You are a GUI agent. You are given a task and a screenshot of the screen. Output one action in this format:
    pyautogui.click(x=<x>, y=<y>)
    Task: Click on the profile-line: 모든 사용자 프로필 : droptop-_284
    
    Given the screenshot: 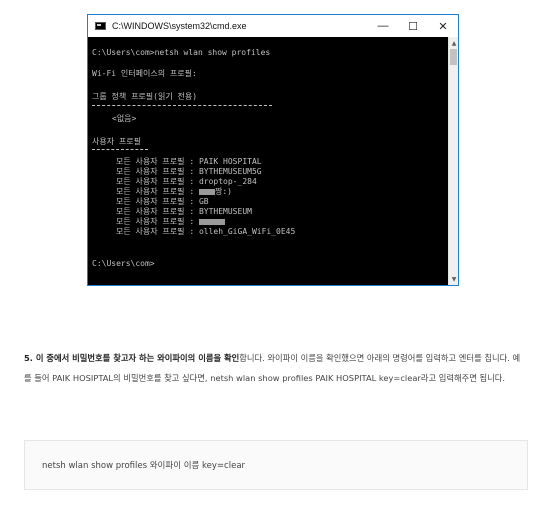 What is the action you would take?
    pyautogui.click(x=186, y=181)
    